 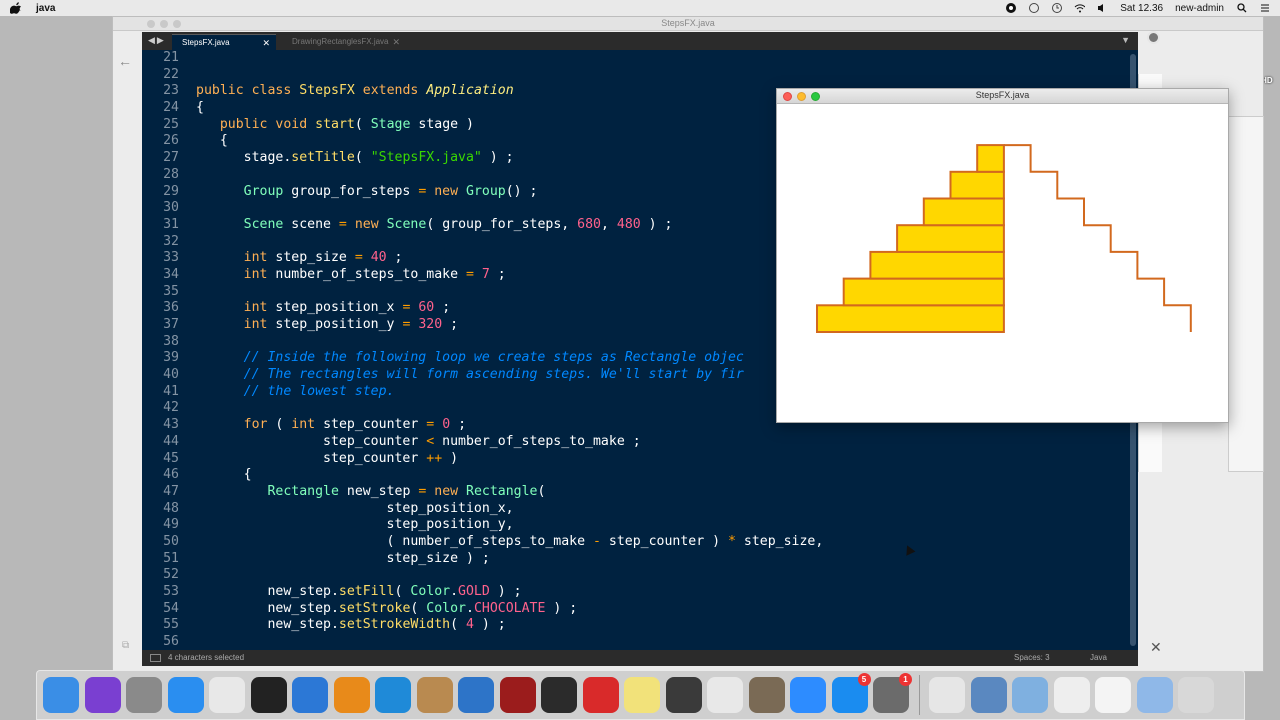 I want to click on safari-icon, so click(x=185, y=695).